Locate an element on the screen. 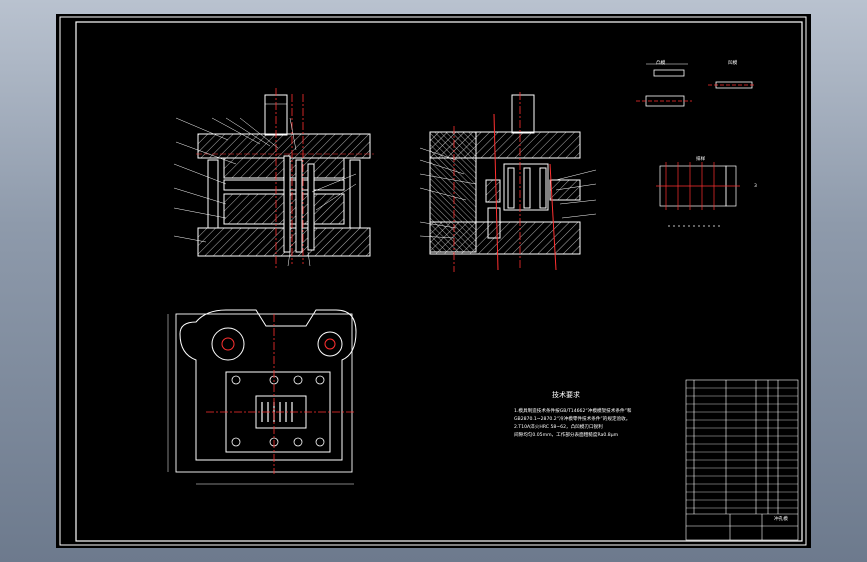  plan-view is located at coordinates (262, 397).